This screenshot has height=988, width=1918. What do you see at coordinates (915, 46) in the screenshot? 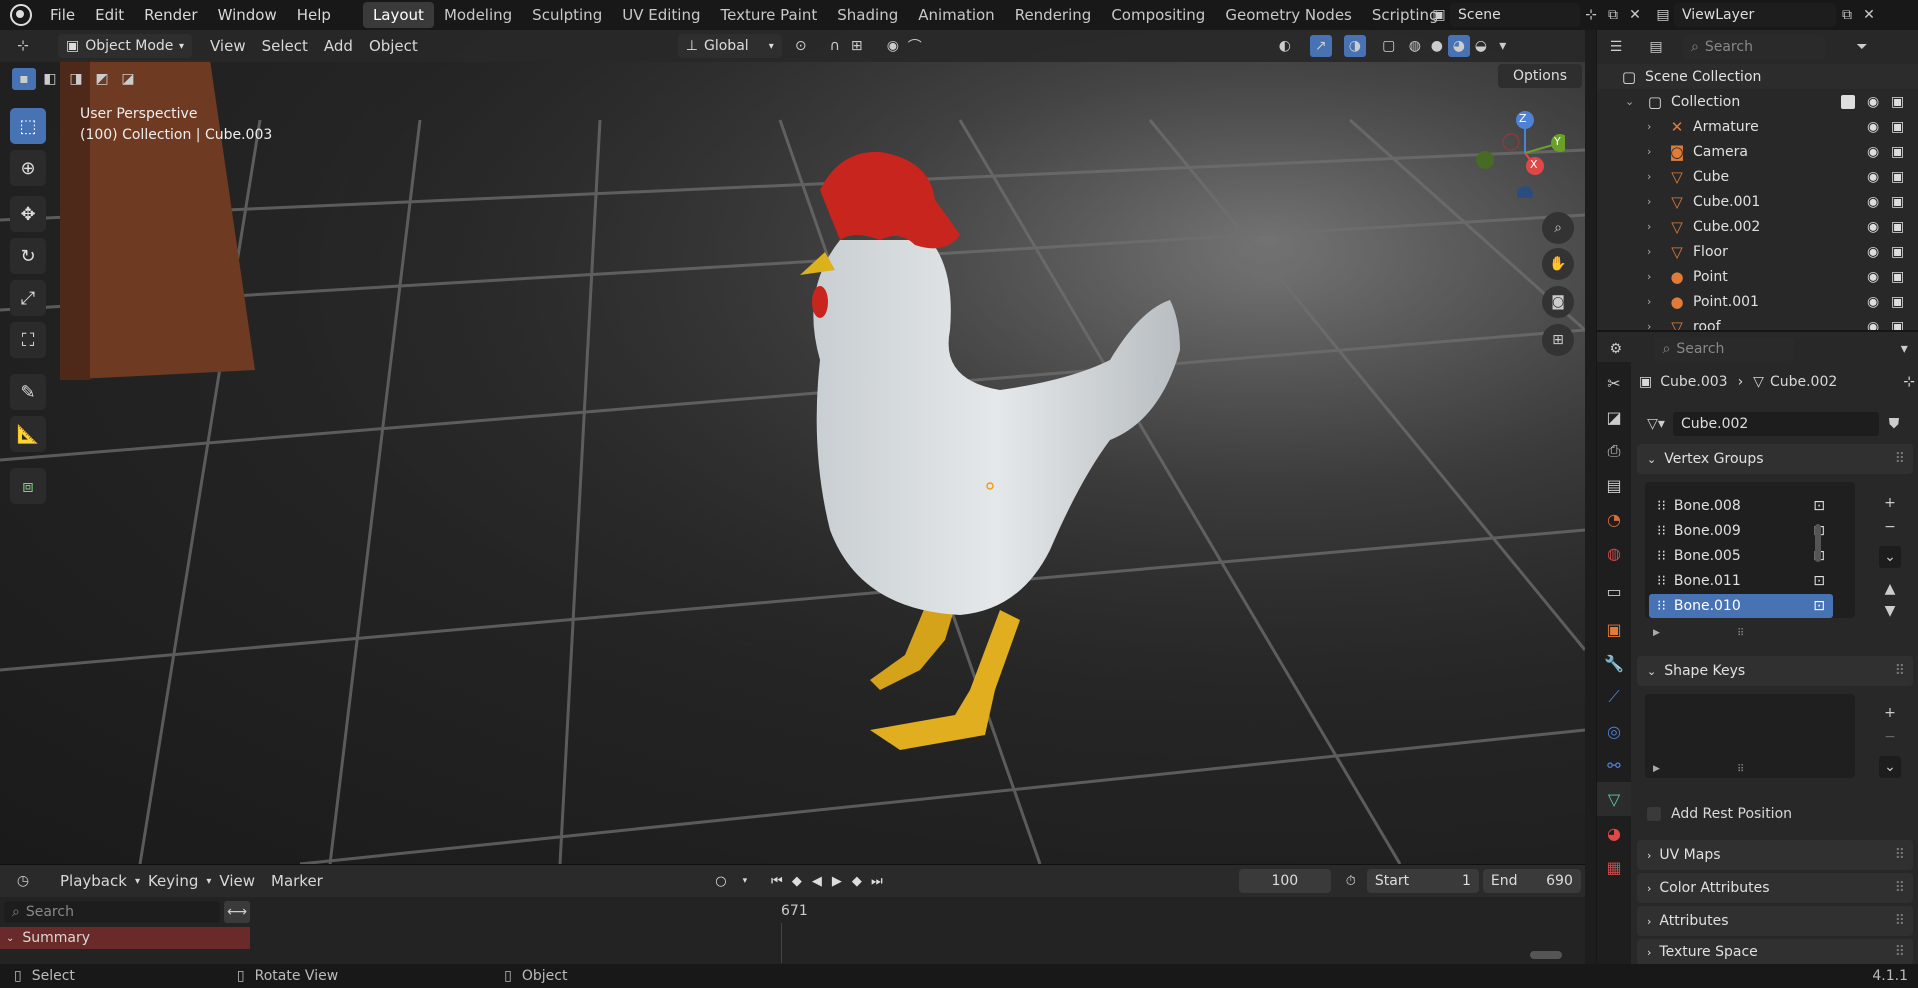
I see `falloff-icon: ⌒` at bounding box center [915, 46].